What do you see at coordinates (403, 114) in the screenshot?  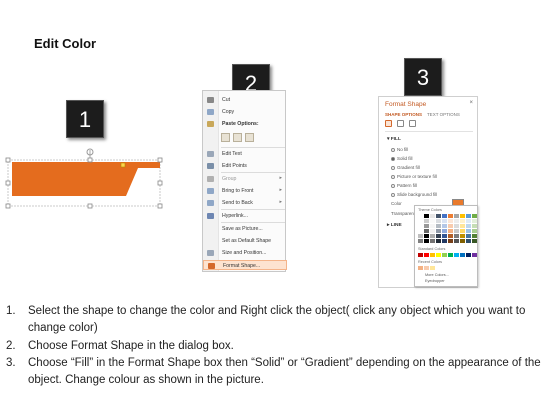 I see `tab-shape-options: SHAPE OPTIONS` at bounding box center [403, 114].